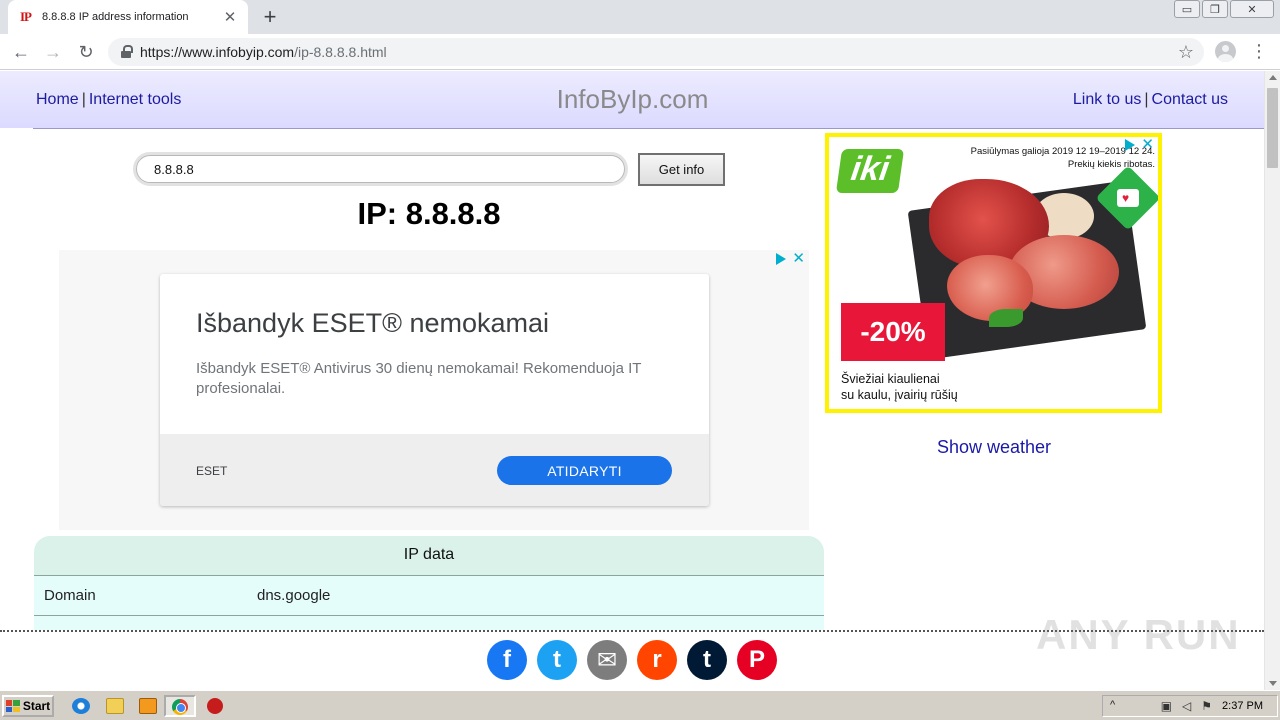 Image resolution: width=1280 pixels, height=720 pixels. Describe the element at coordinates (657, 660) in the screenshot. I see `reddit-icon: r` at that location.